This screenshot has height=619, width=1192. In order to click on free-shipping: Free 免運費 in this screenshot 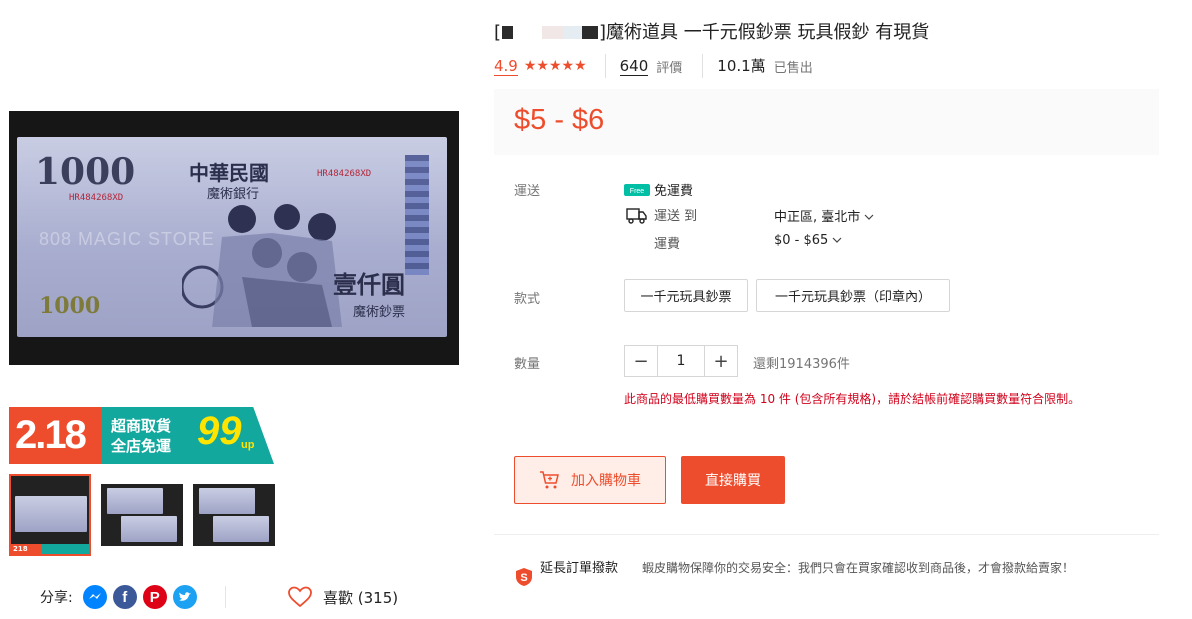, I will do `click(658, 189)`.